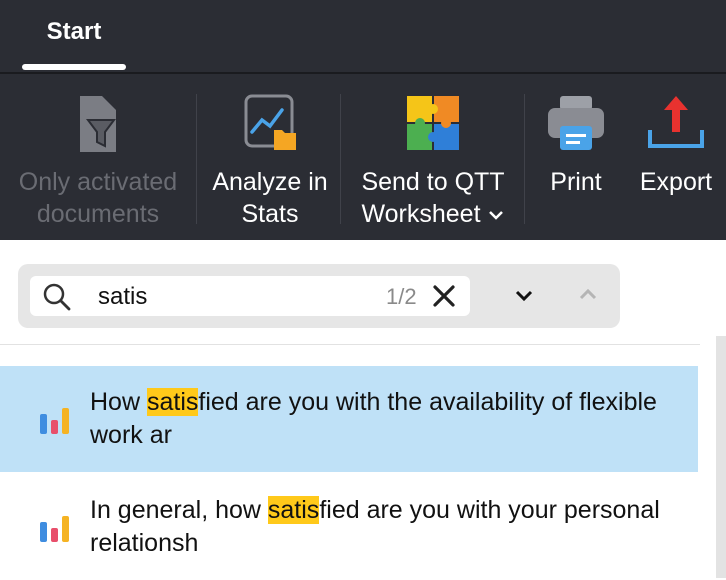 This screenshot has height=580, width=726. What do you see at coordinates (74, 67) in the screenshot?
I see `tab-active-indicator` at bounding box center [74, 67].